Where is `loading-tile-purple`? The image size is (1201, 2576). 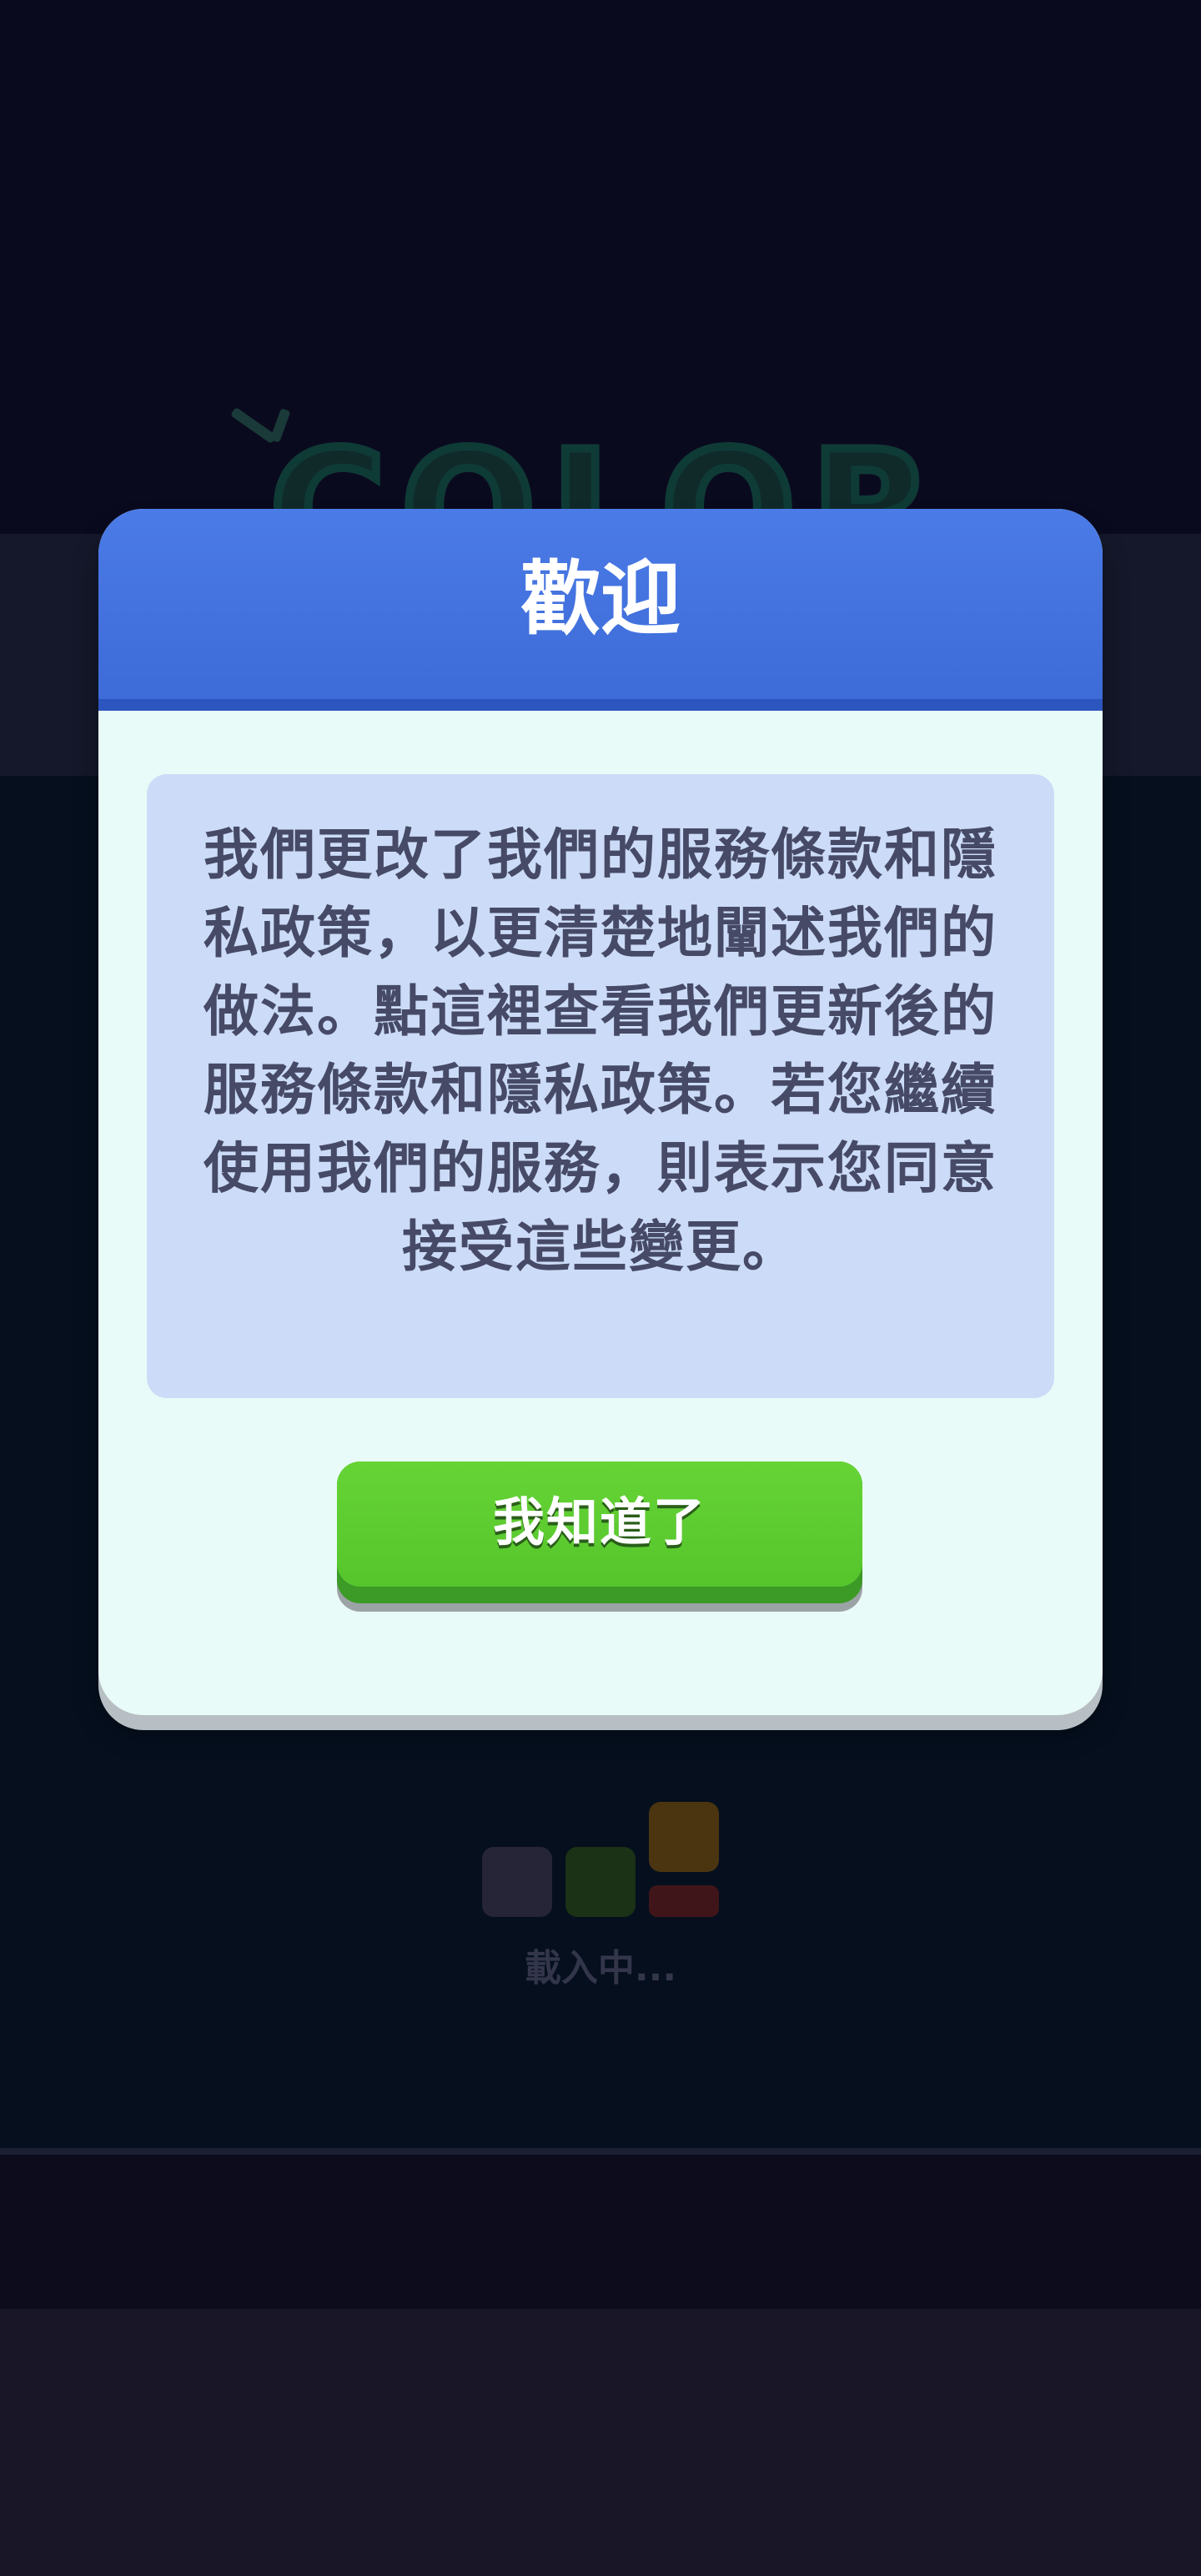
loading-tile-purple is located at coordinates (517, 1882).